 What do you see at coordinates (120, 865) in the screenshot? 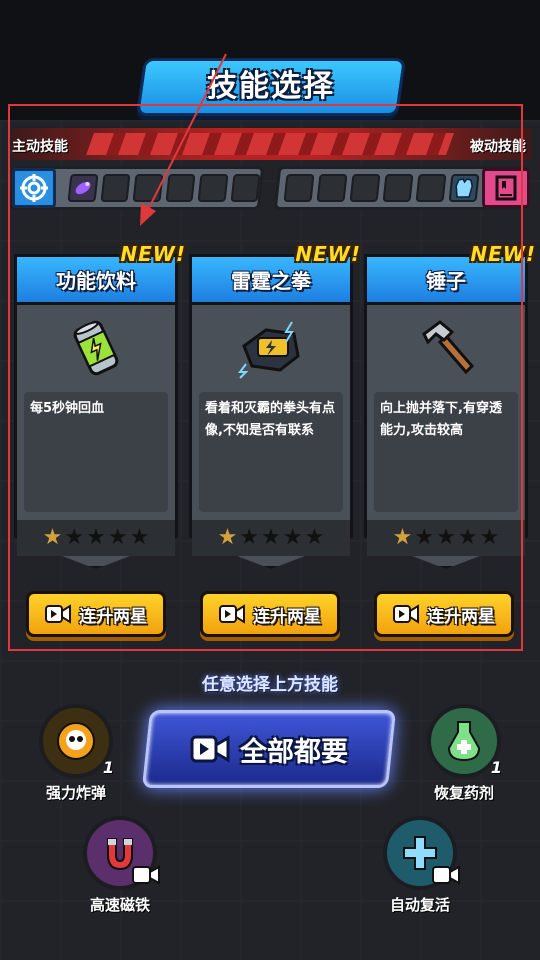
I see `skill-slot-magnet: 高速磁铁` at bounding box center [120, 865].